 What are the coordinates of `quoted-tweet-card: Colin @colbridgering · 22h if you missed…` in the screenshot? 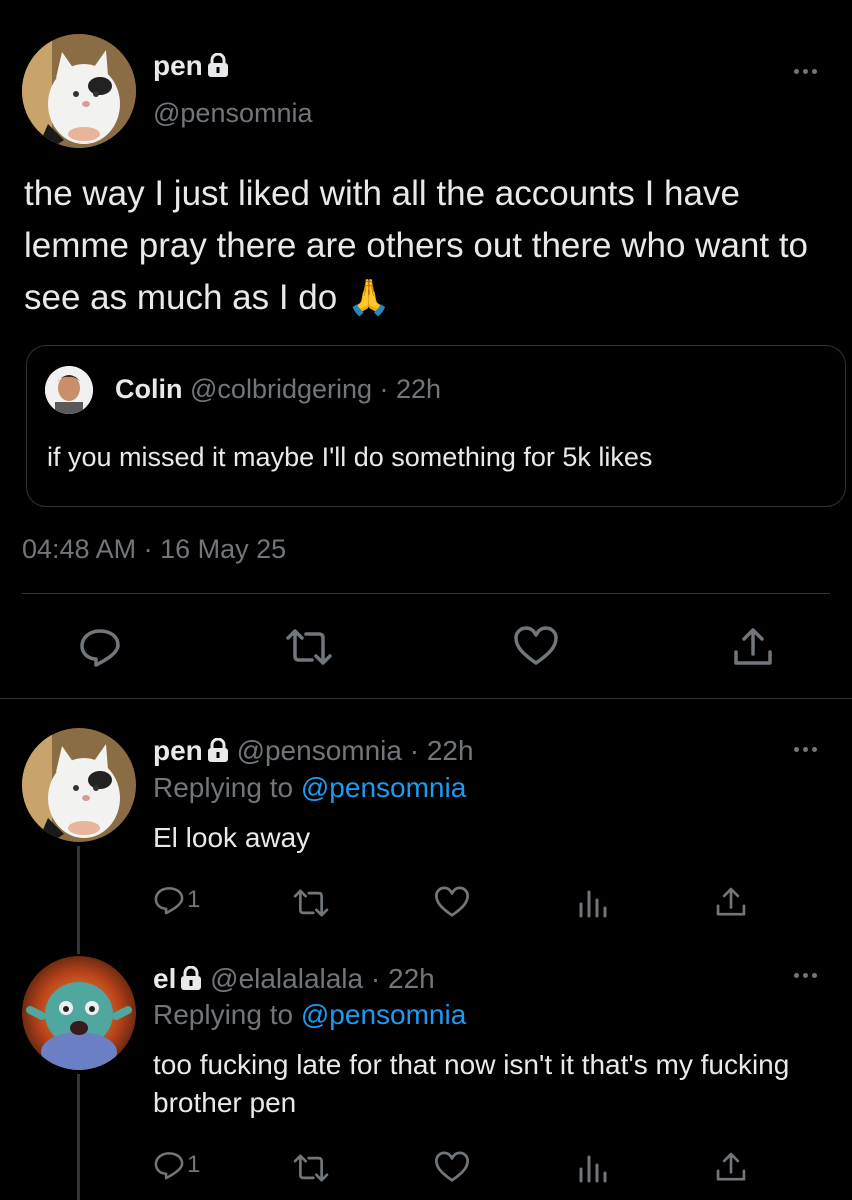 It's located at (436, 426).